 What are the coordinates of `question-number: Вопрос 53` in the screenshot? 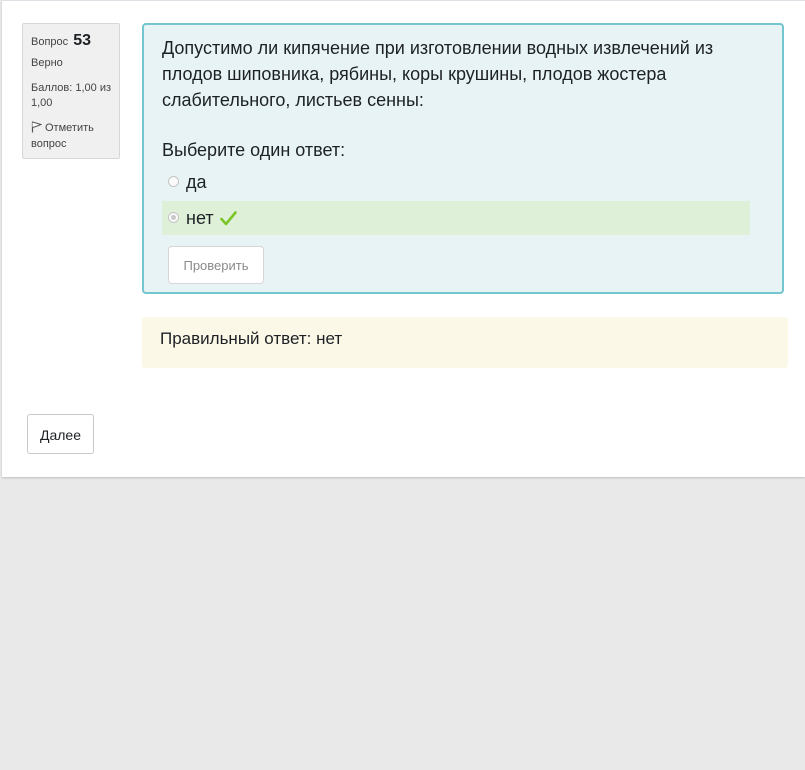 It's located at (61, 41).